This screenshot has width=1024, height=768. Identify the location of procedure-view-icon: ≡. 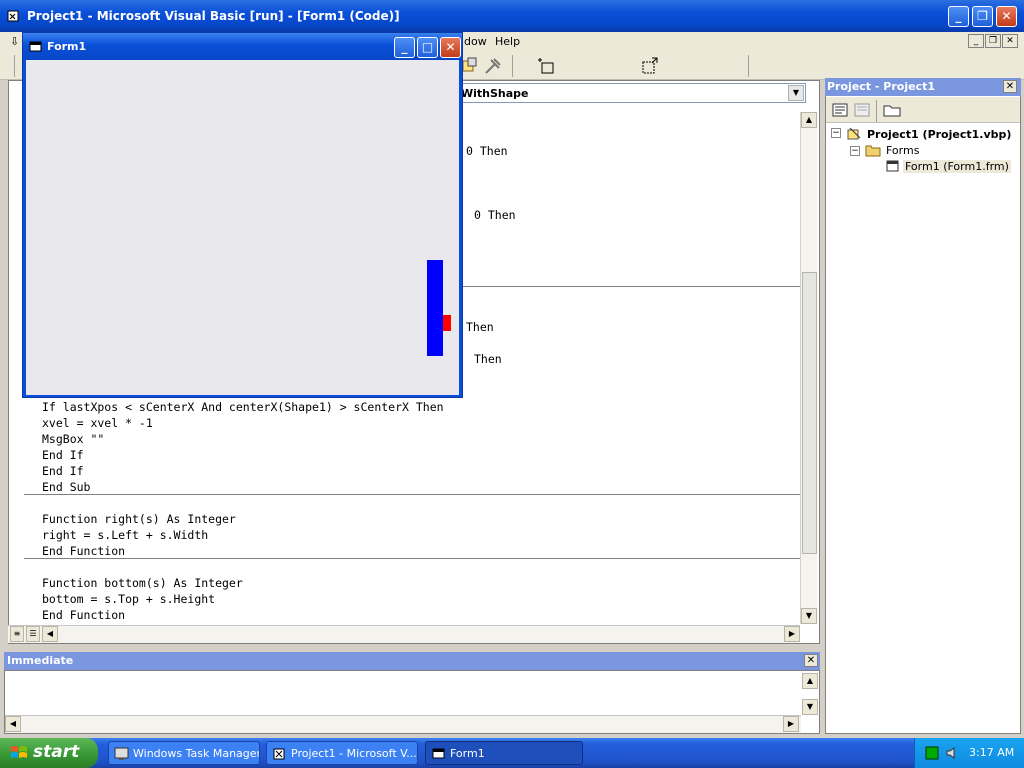
(17, 634).